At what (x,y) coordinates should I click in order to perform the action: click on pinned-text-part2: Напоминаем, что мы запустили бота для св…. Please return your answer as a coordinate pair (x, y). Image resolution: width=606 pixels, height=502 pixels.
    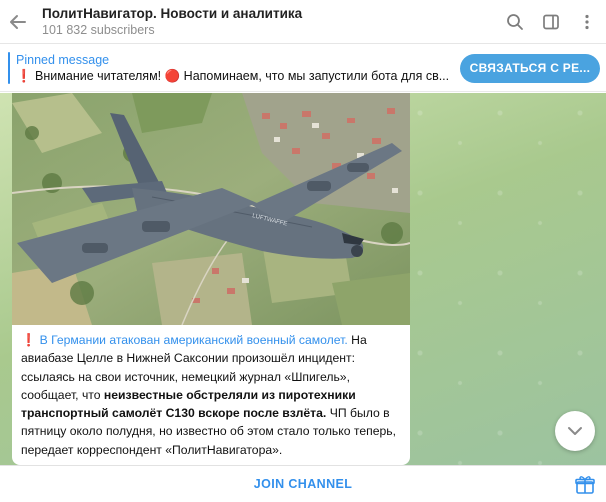
    Looking at the image, I should click on (315, 75).